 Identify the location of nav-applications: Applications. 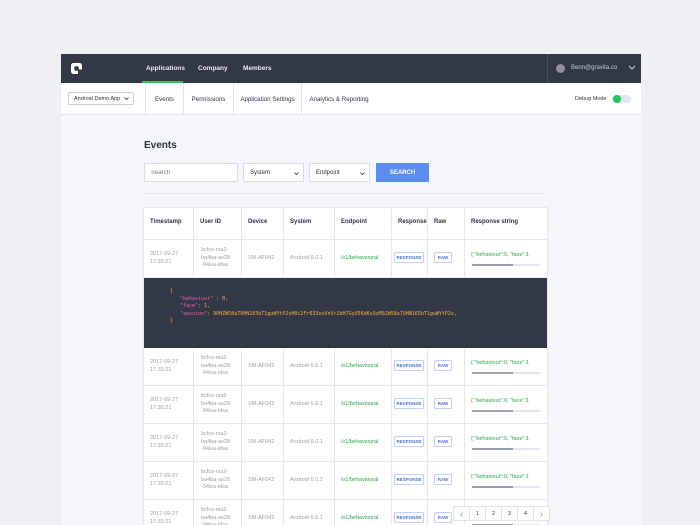
(165, 68).